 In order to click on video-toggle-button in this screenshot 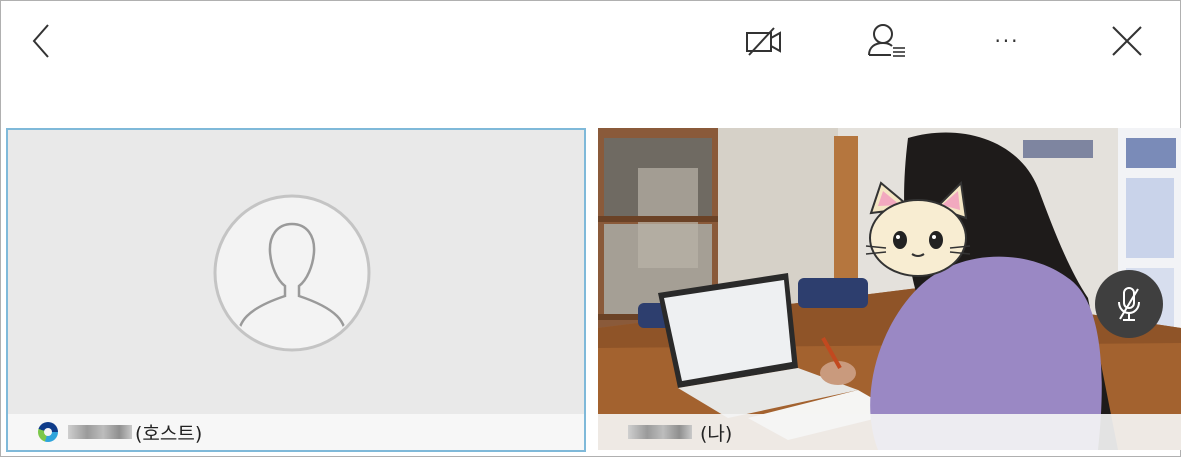, I will do `click(765, 41)`.